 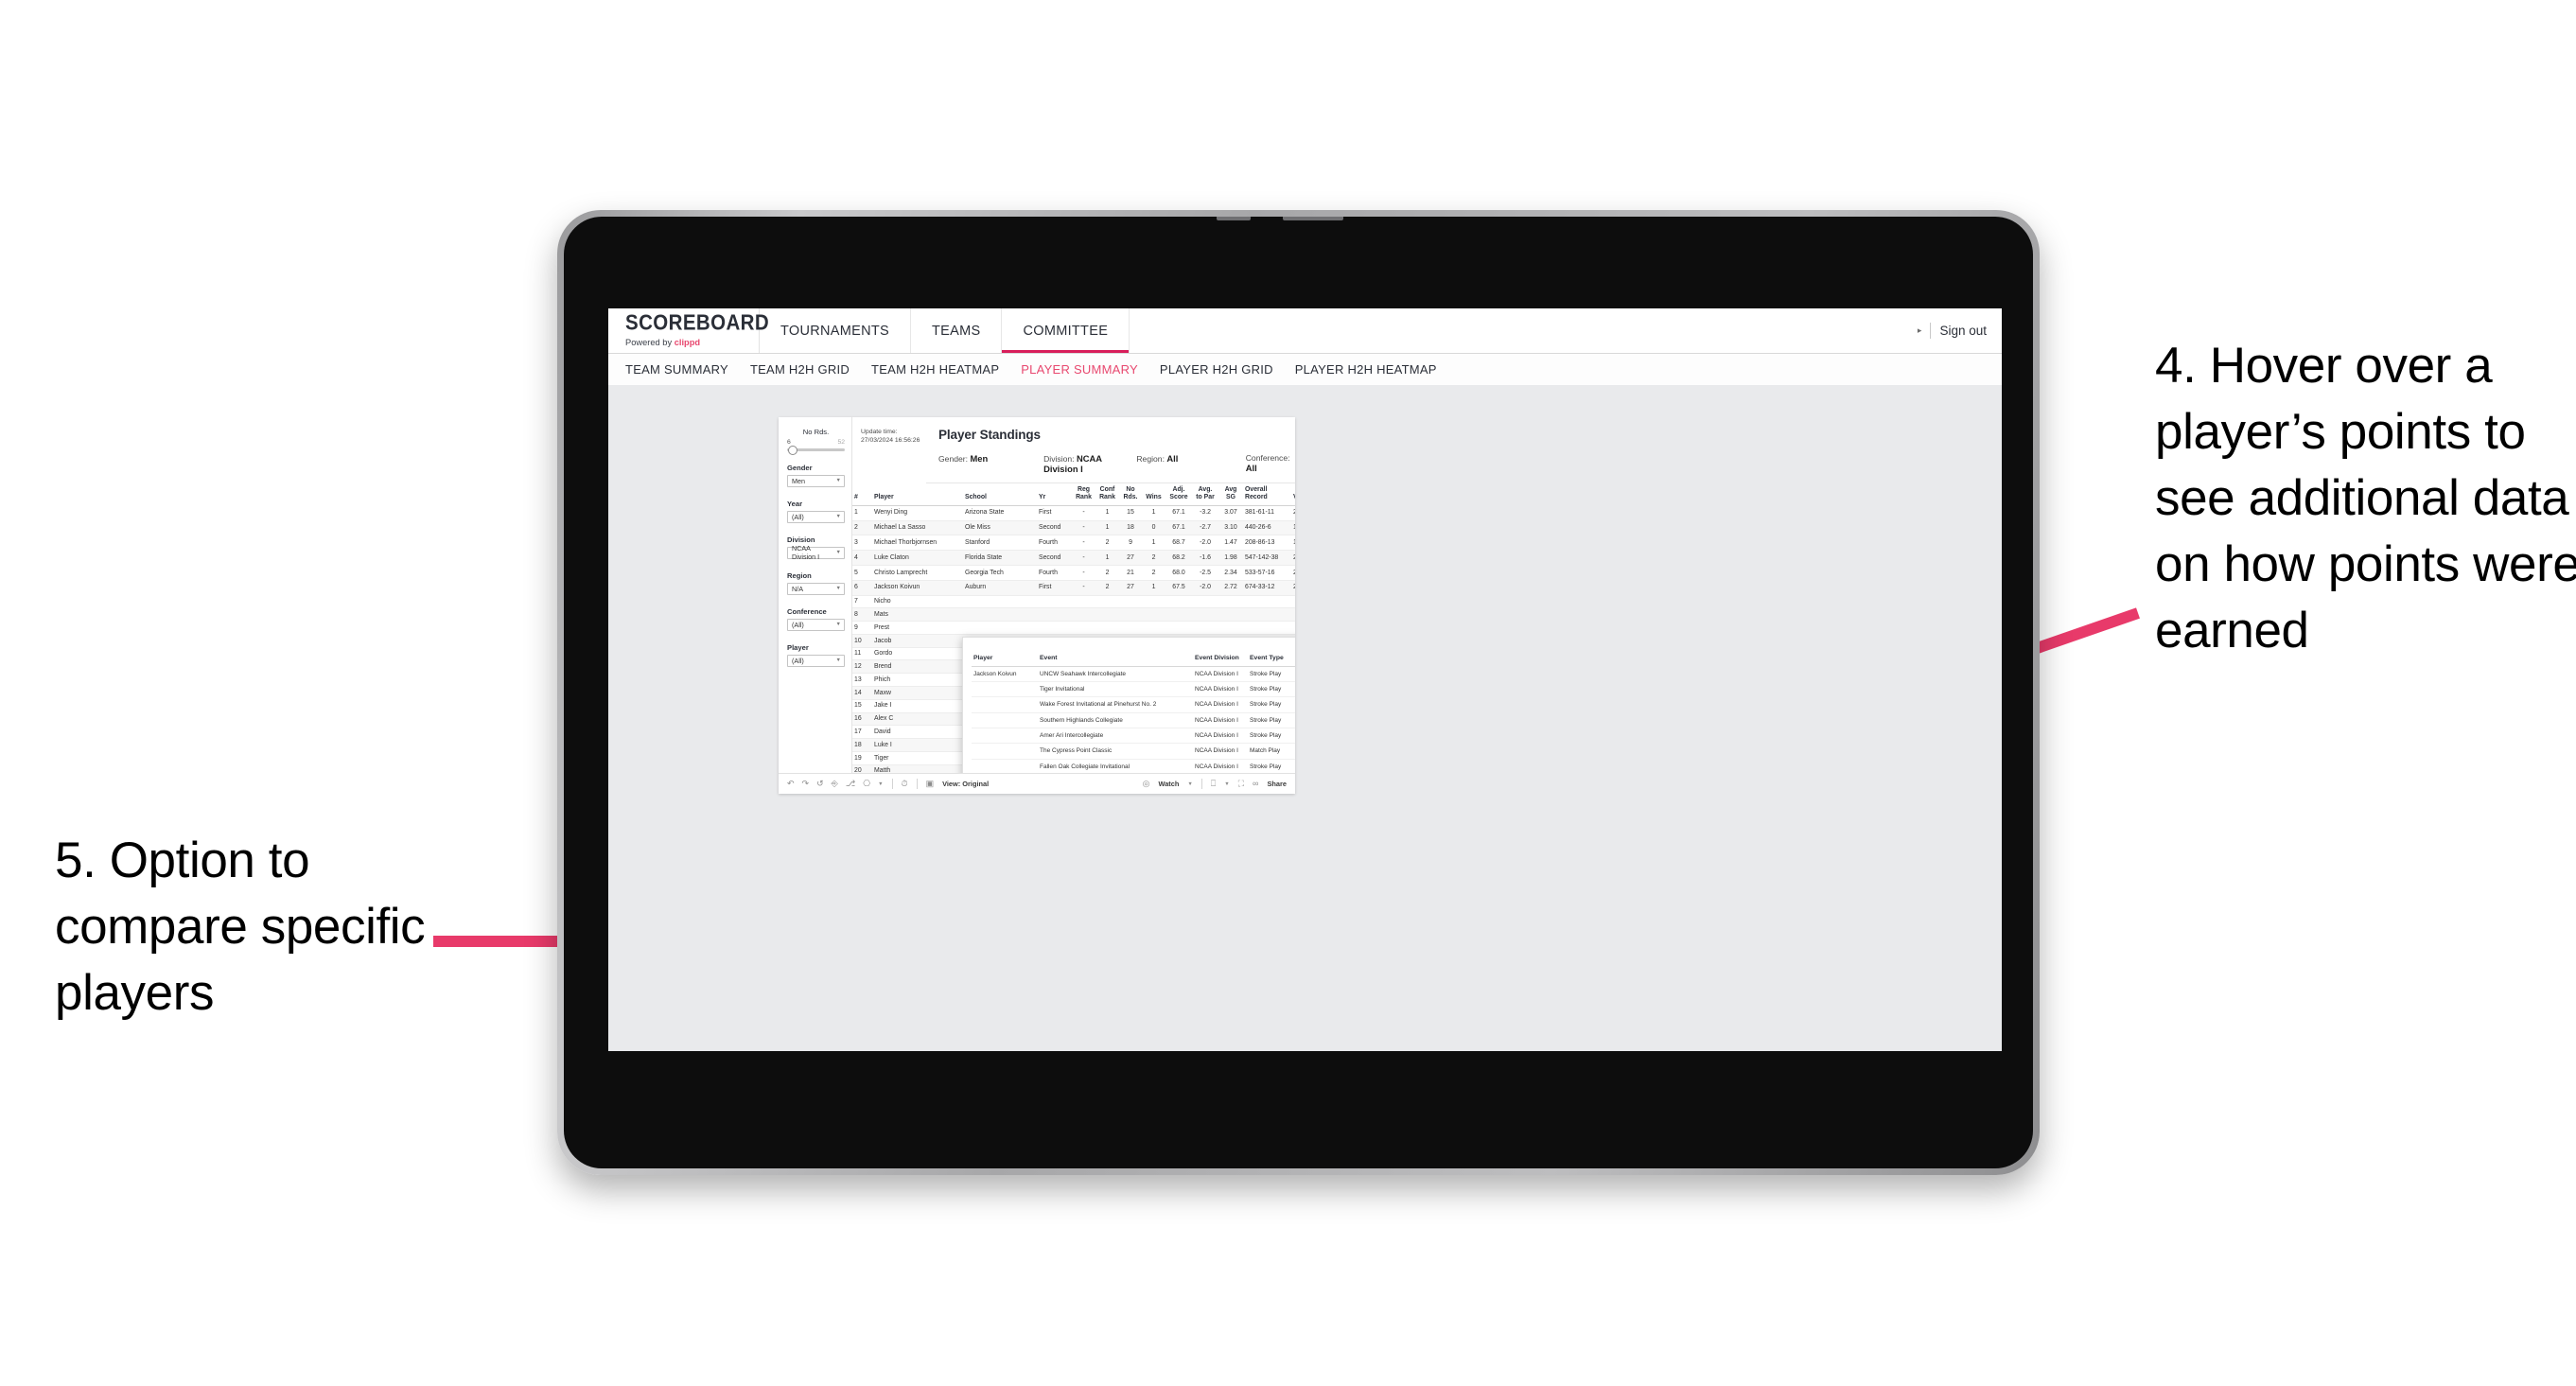 I want to click on nav-tournaments: TOURNAMENTS, so click(x=836, y=330).